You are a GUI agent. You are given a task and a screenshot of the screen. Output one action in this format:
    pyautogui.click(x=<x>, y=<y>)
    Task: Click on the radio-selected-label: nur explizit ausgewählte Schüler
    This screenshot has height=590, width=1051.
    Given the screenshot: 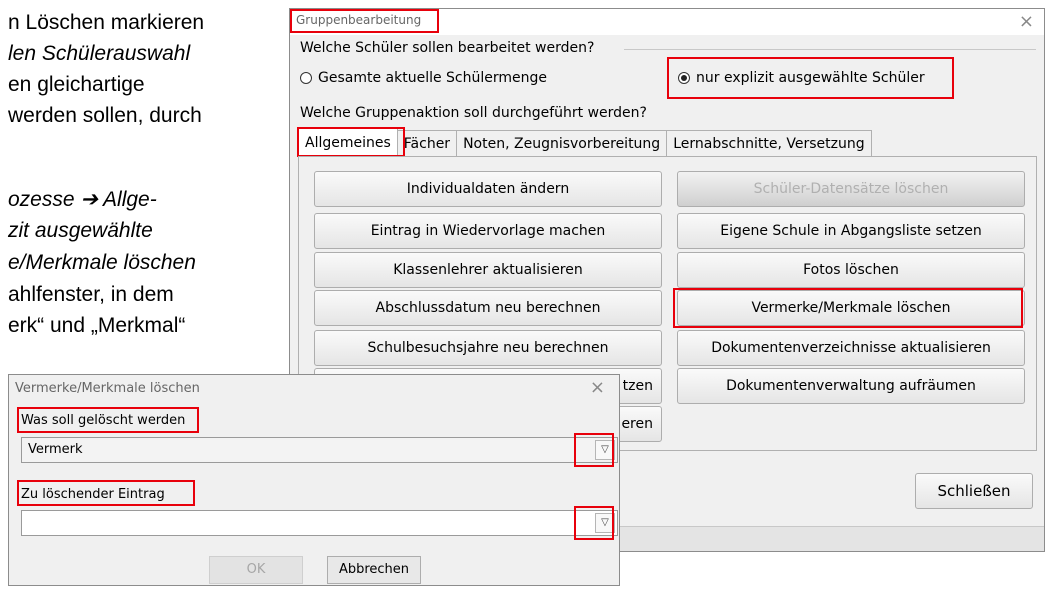 What is the action you would take?
    pyautogui.click(x=810, y=78)
    